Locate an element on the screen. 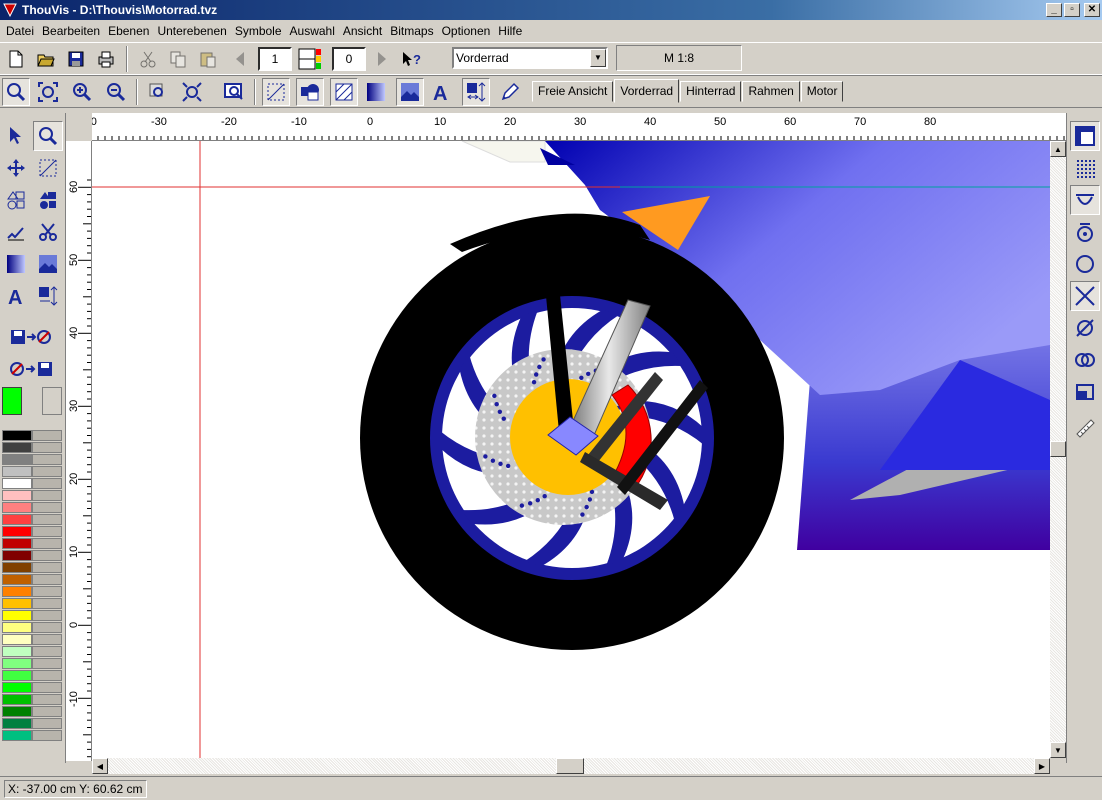 This screenshot has height=800, width=1102. dimension-tool-icon is located at coordinates (48, 296).